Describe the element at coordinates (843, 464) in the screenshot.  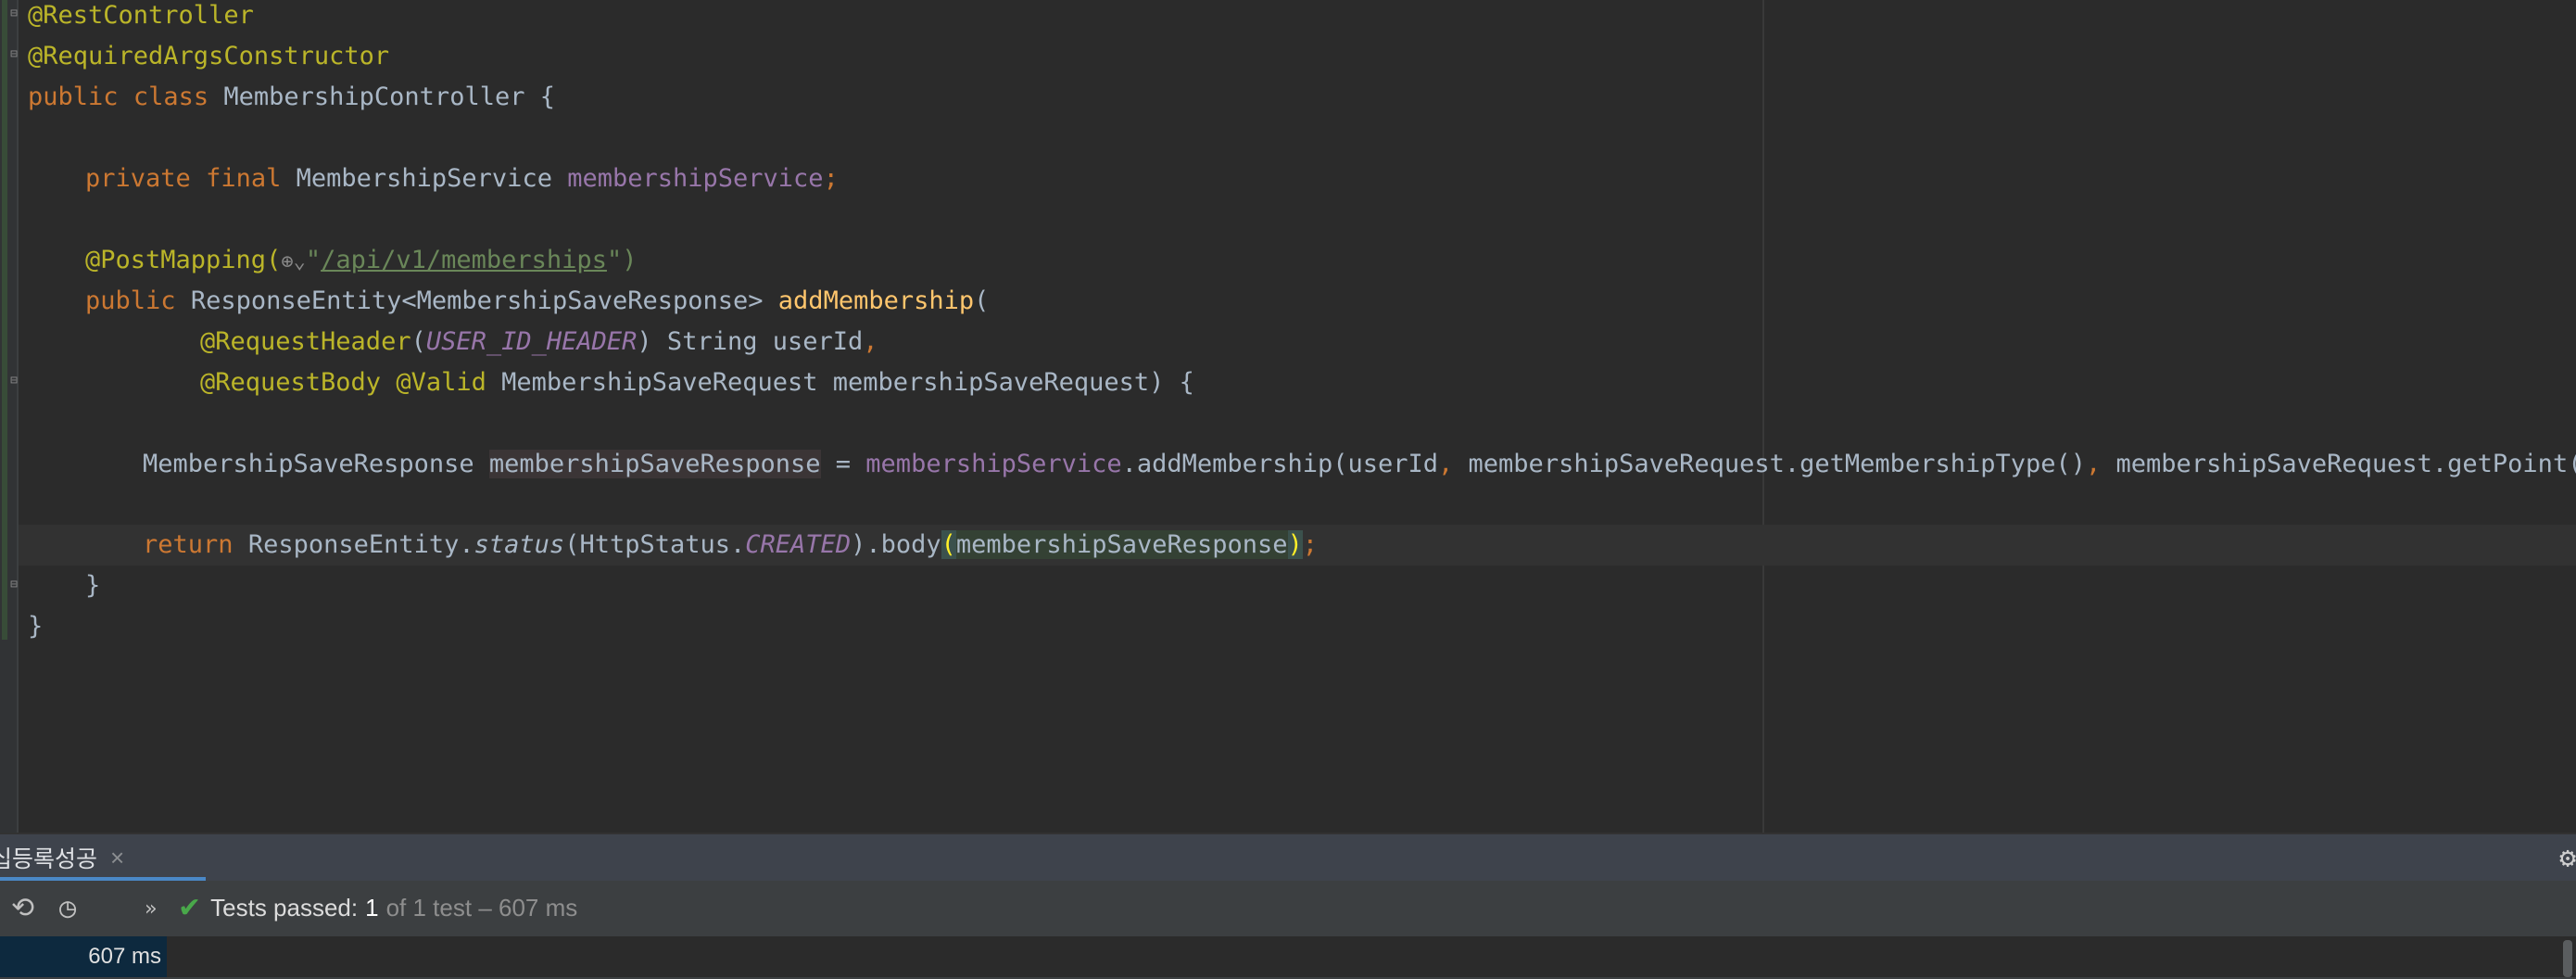
I see `operator: =` at that location.